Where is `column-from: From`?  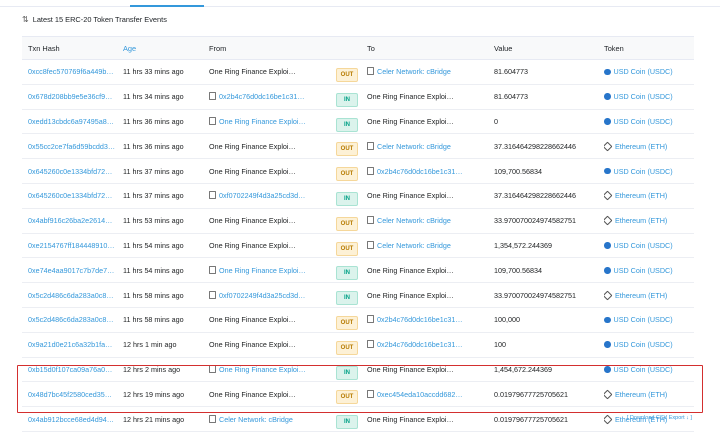
column-from: From is located at coordinates (218, 48).